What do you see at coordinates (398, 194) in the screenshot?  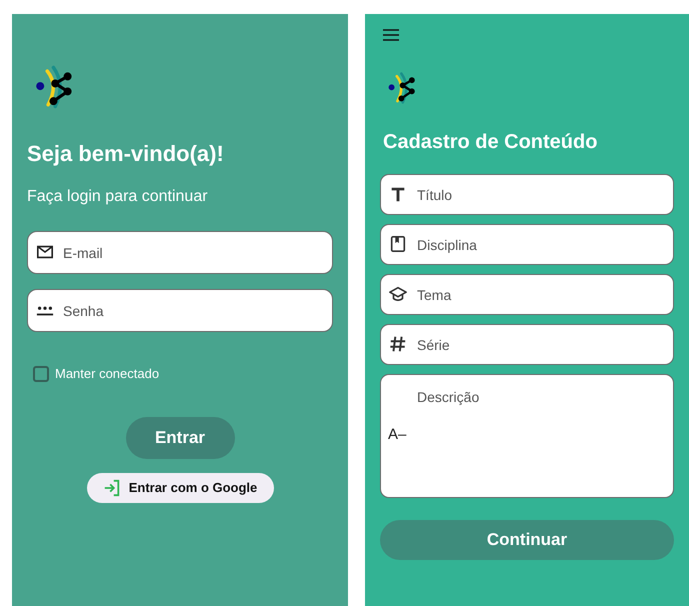 I see `text-icon` at bounding box center [398, 194].